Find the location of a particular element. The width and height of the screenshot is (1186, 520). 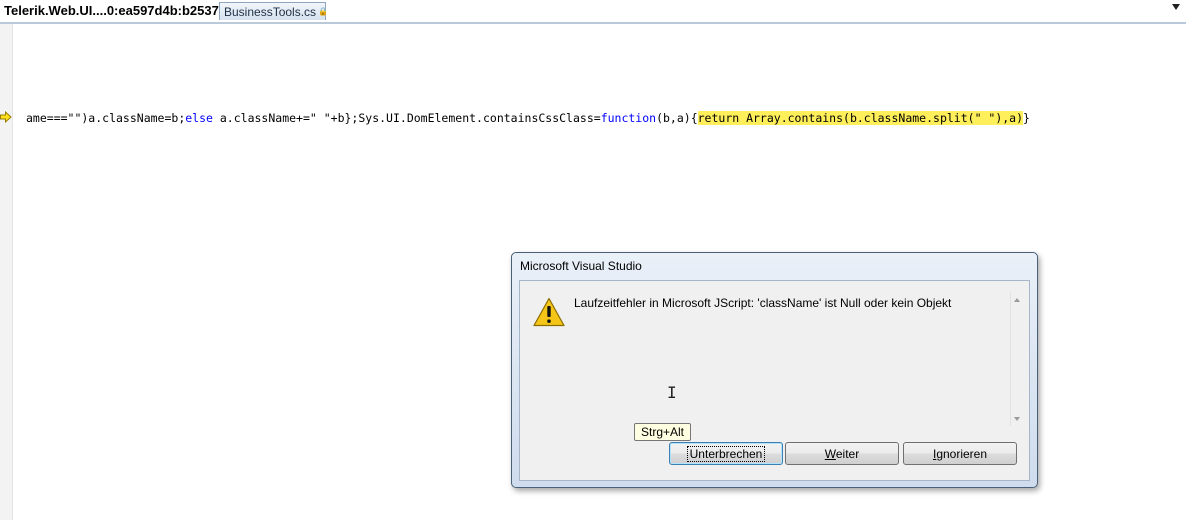

break-button: Unterbrechen is located at coordinates (726, 453).